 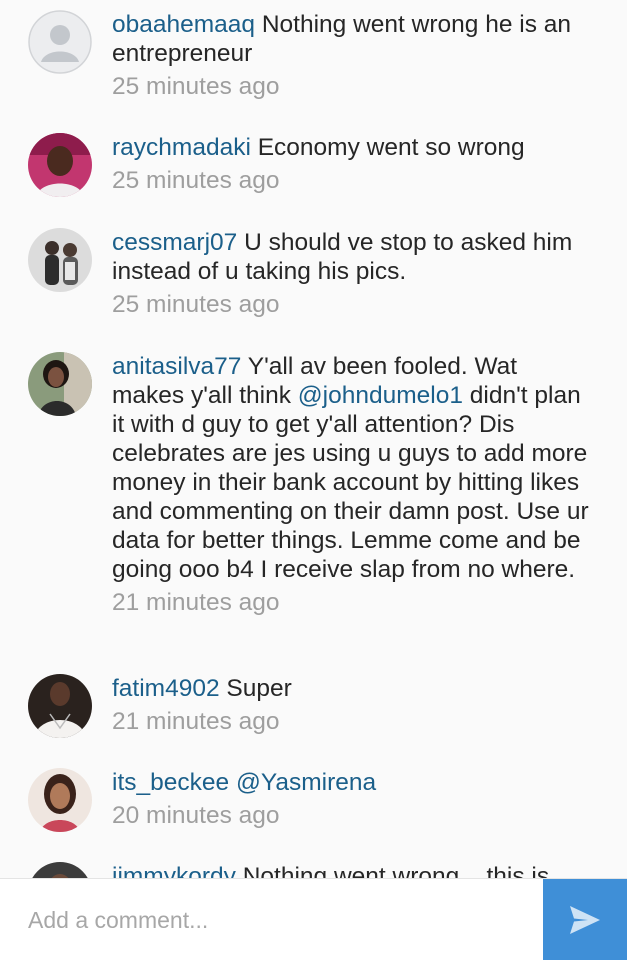 I want to click on comment-username: jimmykordy, so click(x=174, y=870).